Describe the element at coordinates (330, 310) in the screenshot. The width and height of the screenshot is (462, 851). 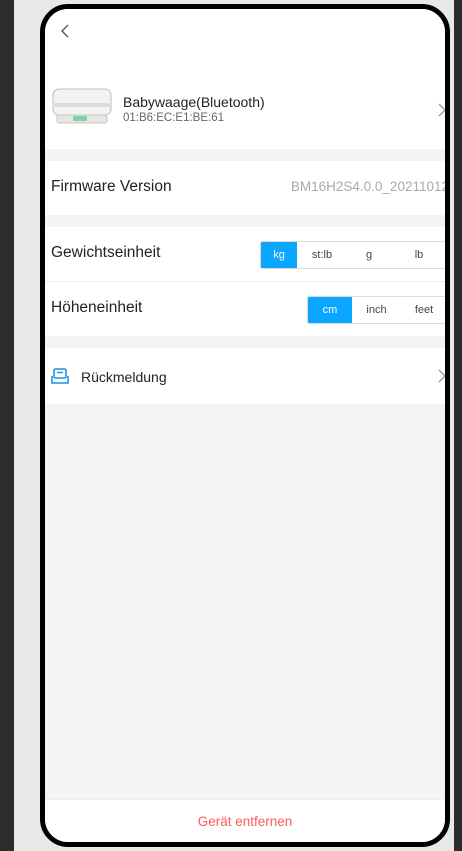
I see `height-unit-cm: cm` at that location.